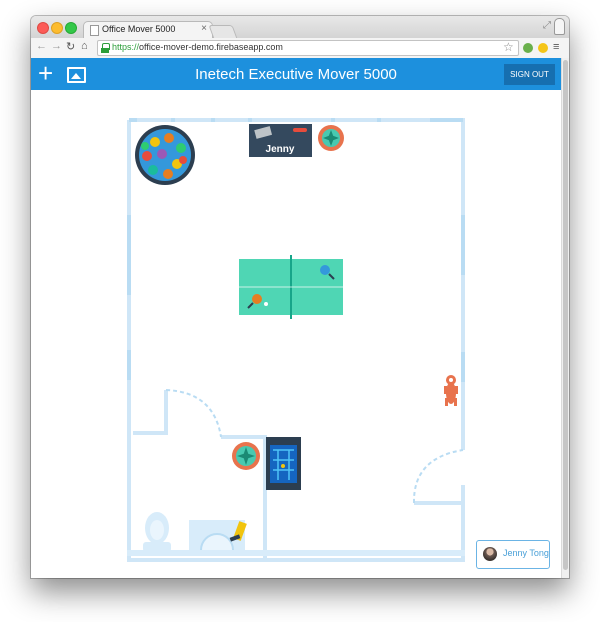 Image resolution: width=600 pixels, height=622 pixels. Describe the element at coordinates (41, 46) in the screenshot. I see `back-icon: ←` at that location.